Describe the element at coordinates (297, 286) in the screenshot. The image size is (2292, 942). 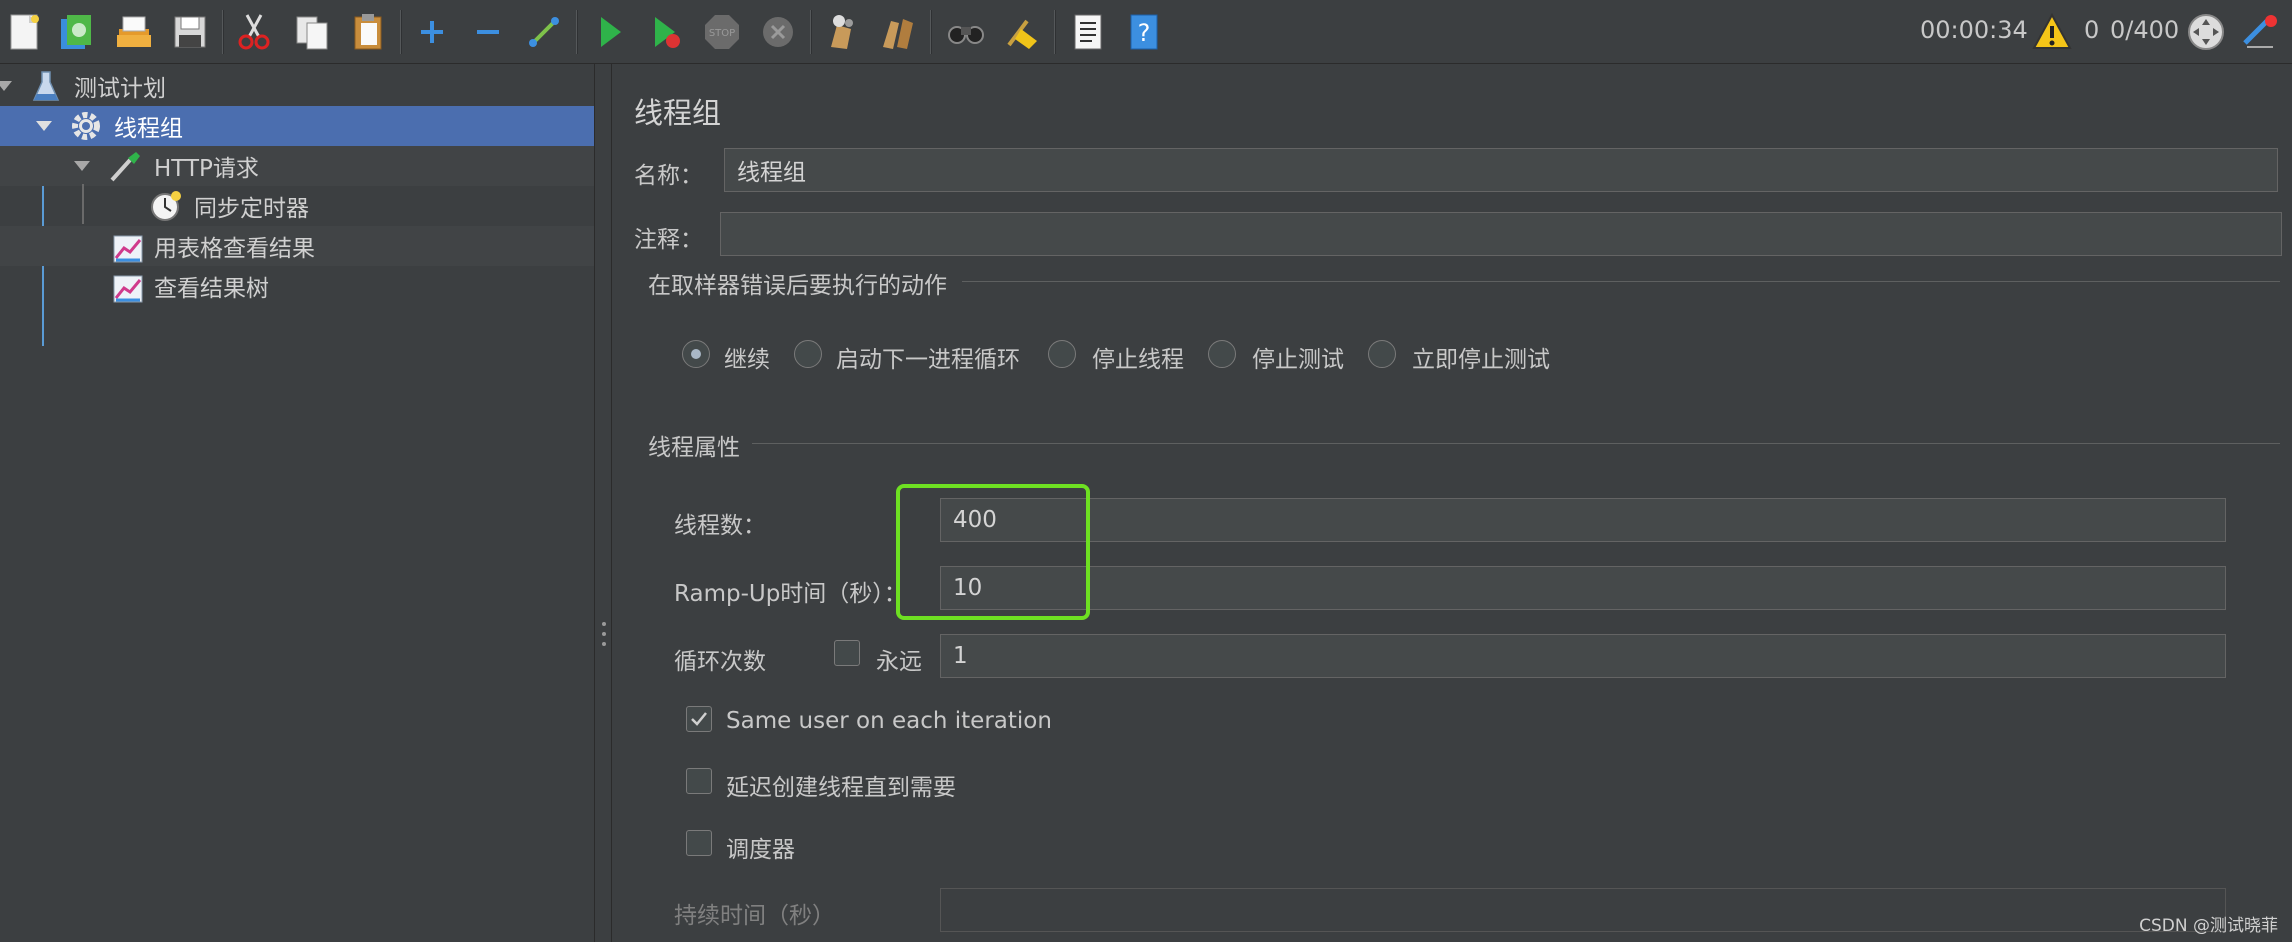
I see `tree-item-results-tree: 查看结果树` at that location.